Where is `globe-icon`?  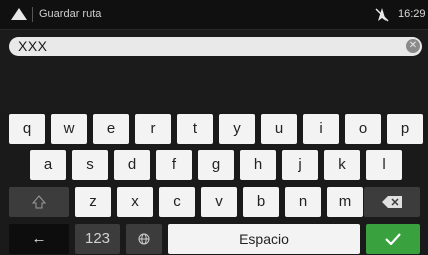
globe-icon is located at coordinates (144, 239).